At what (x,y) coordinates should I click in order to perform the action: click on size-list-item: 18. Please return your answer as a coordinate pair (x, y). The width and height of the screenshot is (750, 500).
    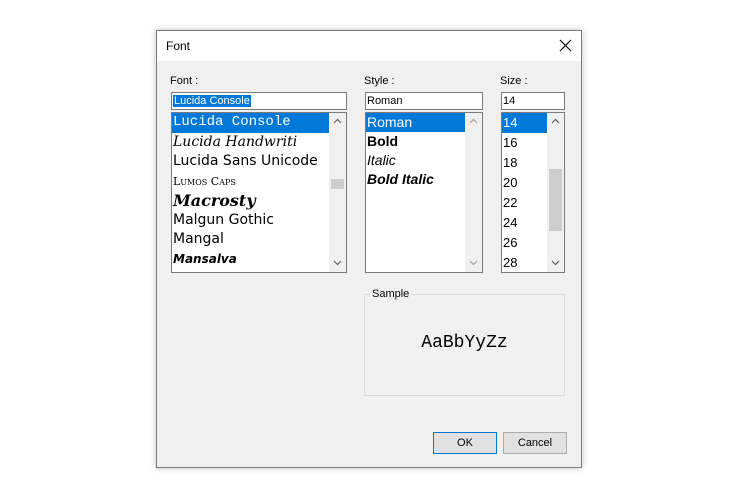
    Looking at the image, I should click on (525, 163).